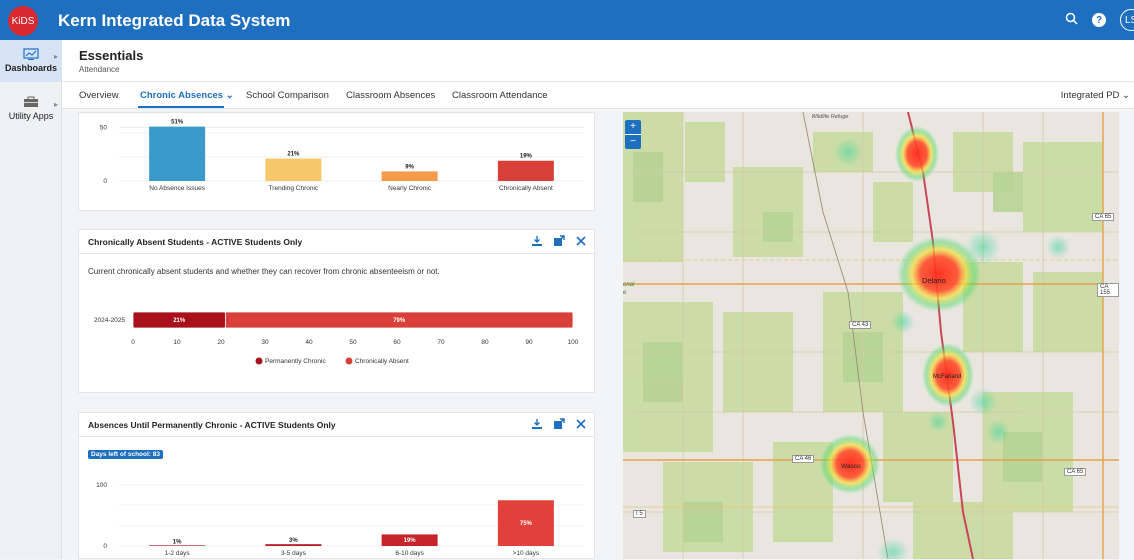  Describe the element at coordinates (30, 68) in the screenshot. I see `sidebar-item-label: Dashboards` at that location.